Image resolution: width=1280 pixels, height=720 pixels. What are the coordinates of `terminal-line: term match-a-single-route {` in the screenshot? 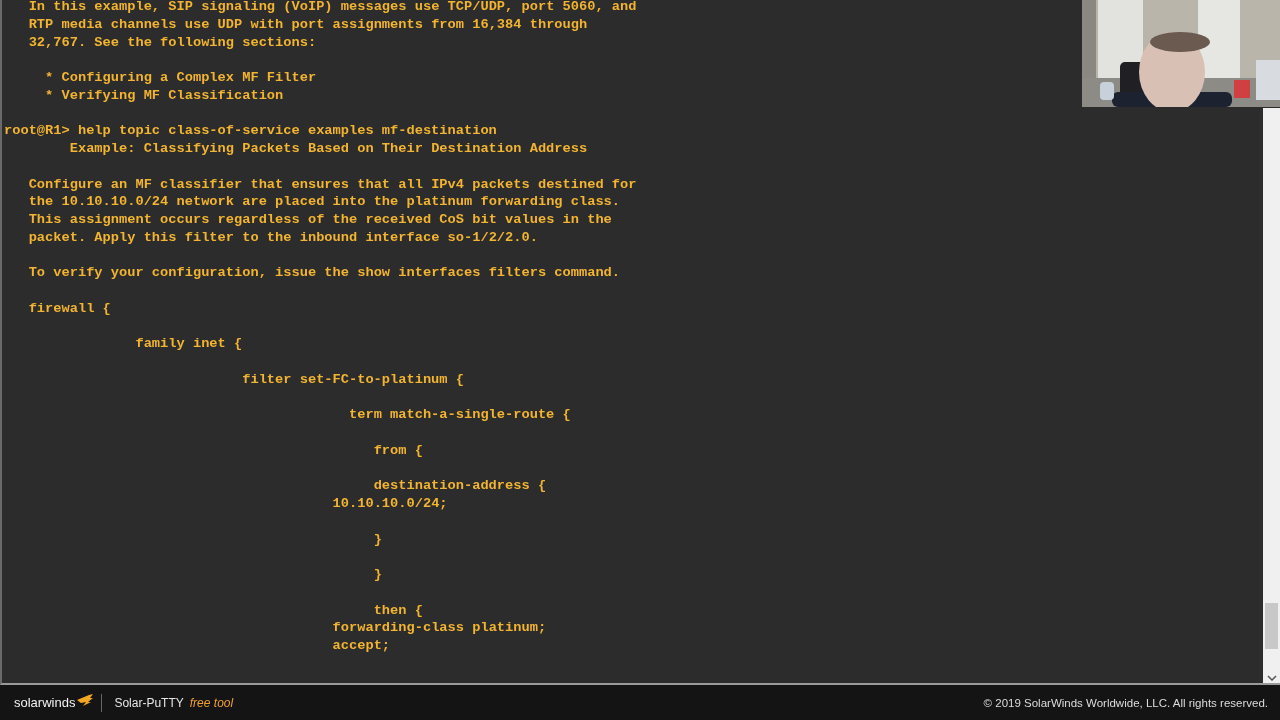 It's located at (460, 415).